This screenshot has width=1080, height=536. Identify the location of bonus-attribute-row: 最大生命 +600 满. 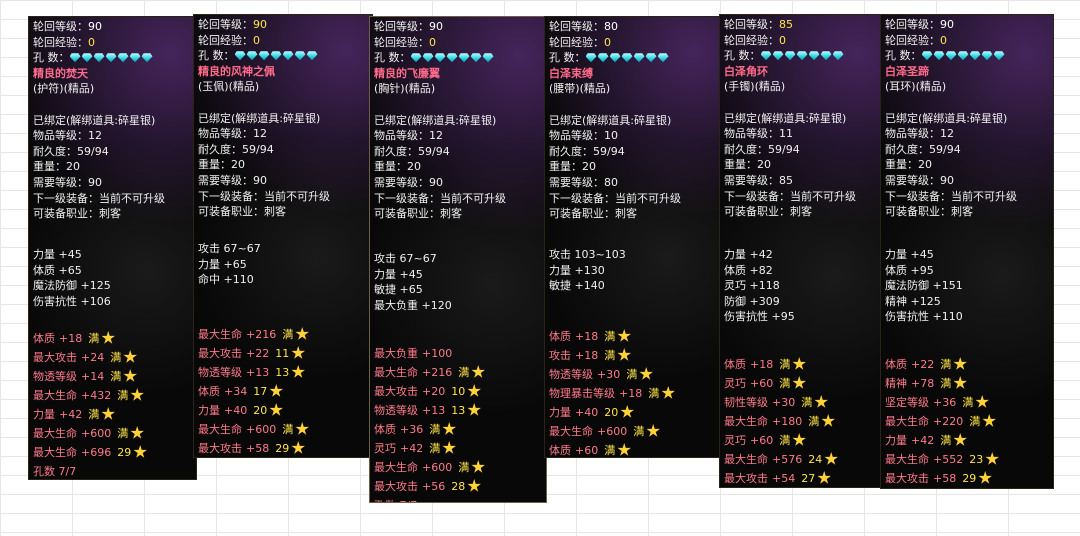
(90, 433).